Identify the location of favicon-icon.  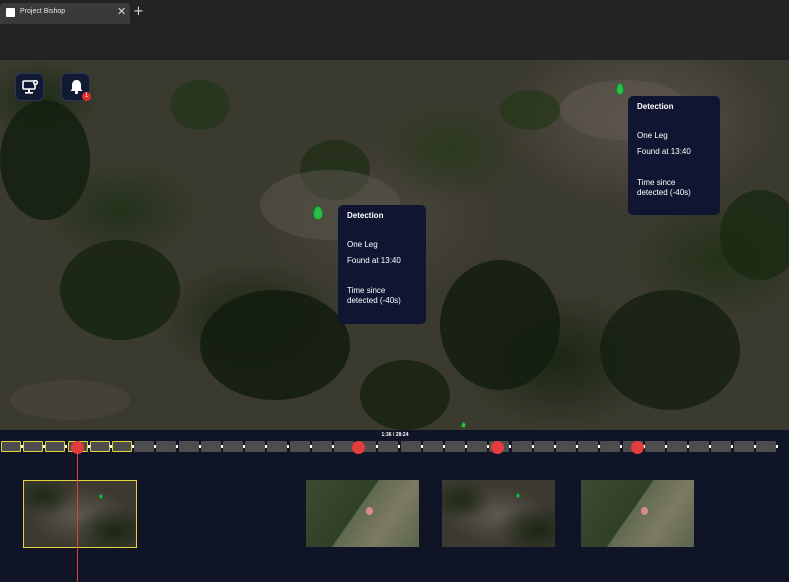
(10, 12).